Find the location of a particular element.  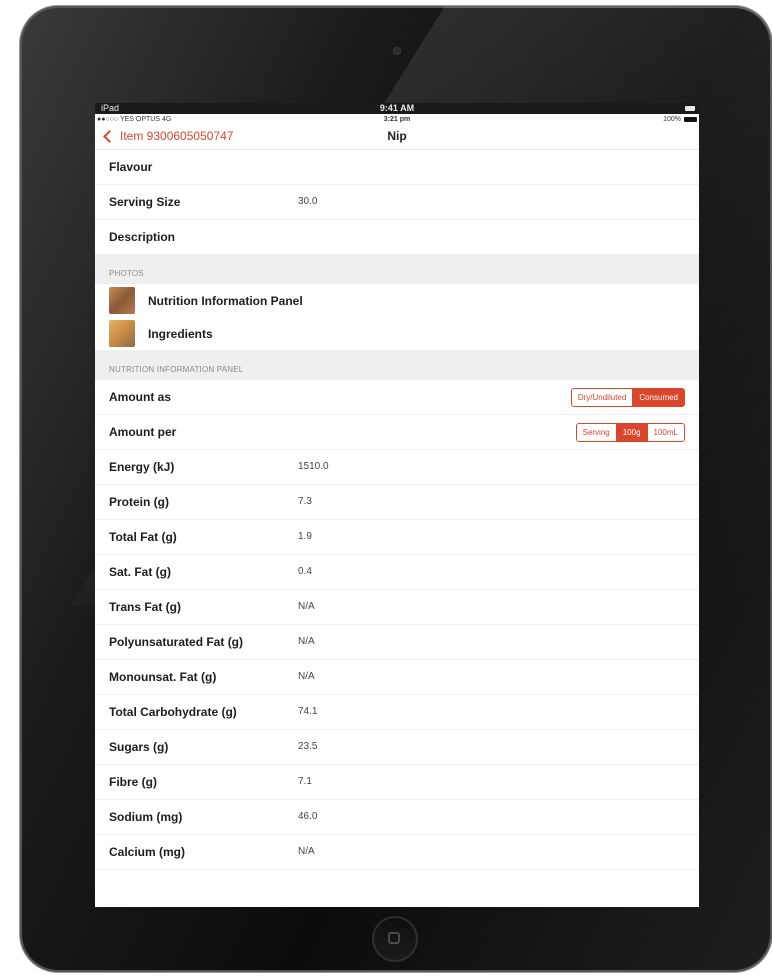

home-button-icon is located at coordinates (394, 938).